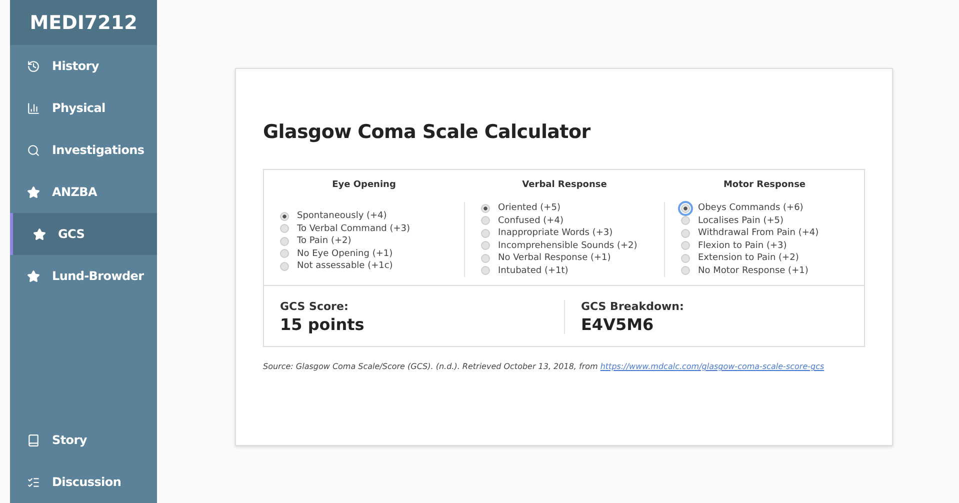 This screenshot has width=959, height=503. Describe the element at coordinates (533, 271) in the screenshot. I see `option-label: Intubated (+1t)` at that location.